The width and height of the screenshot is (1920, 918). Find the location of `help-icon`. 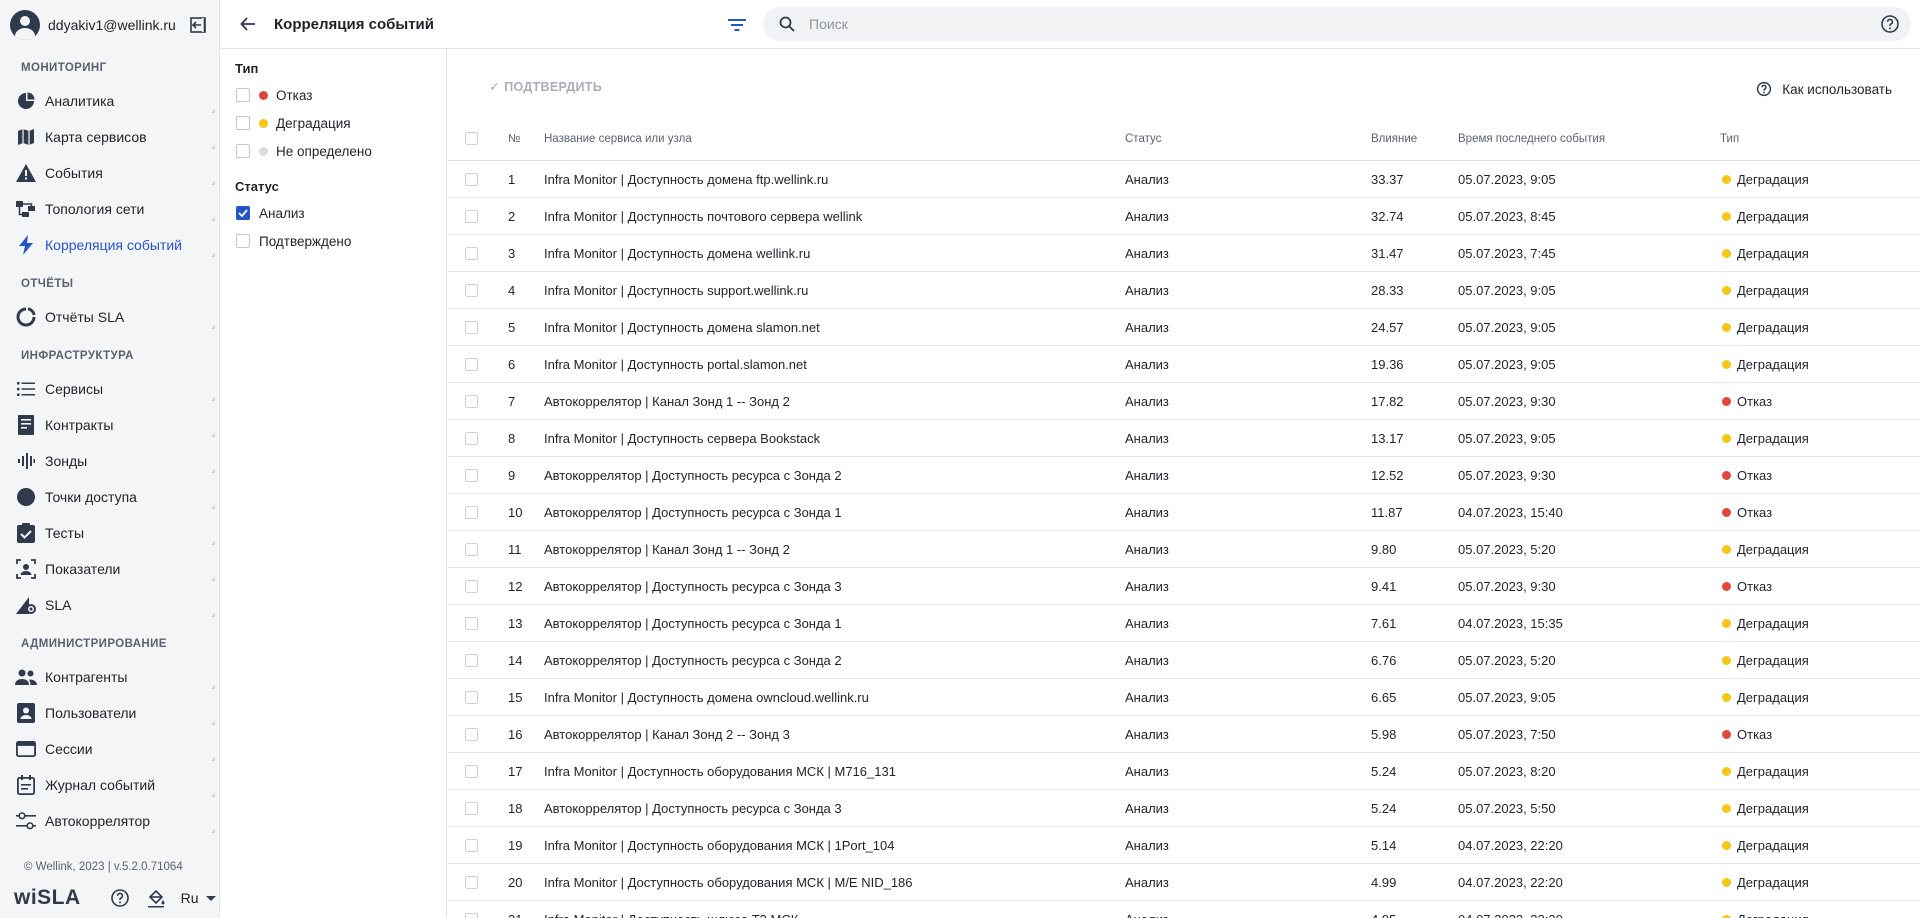

help-icon is located at coordinates (1890, 24).